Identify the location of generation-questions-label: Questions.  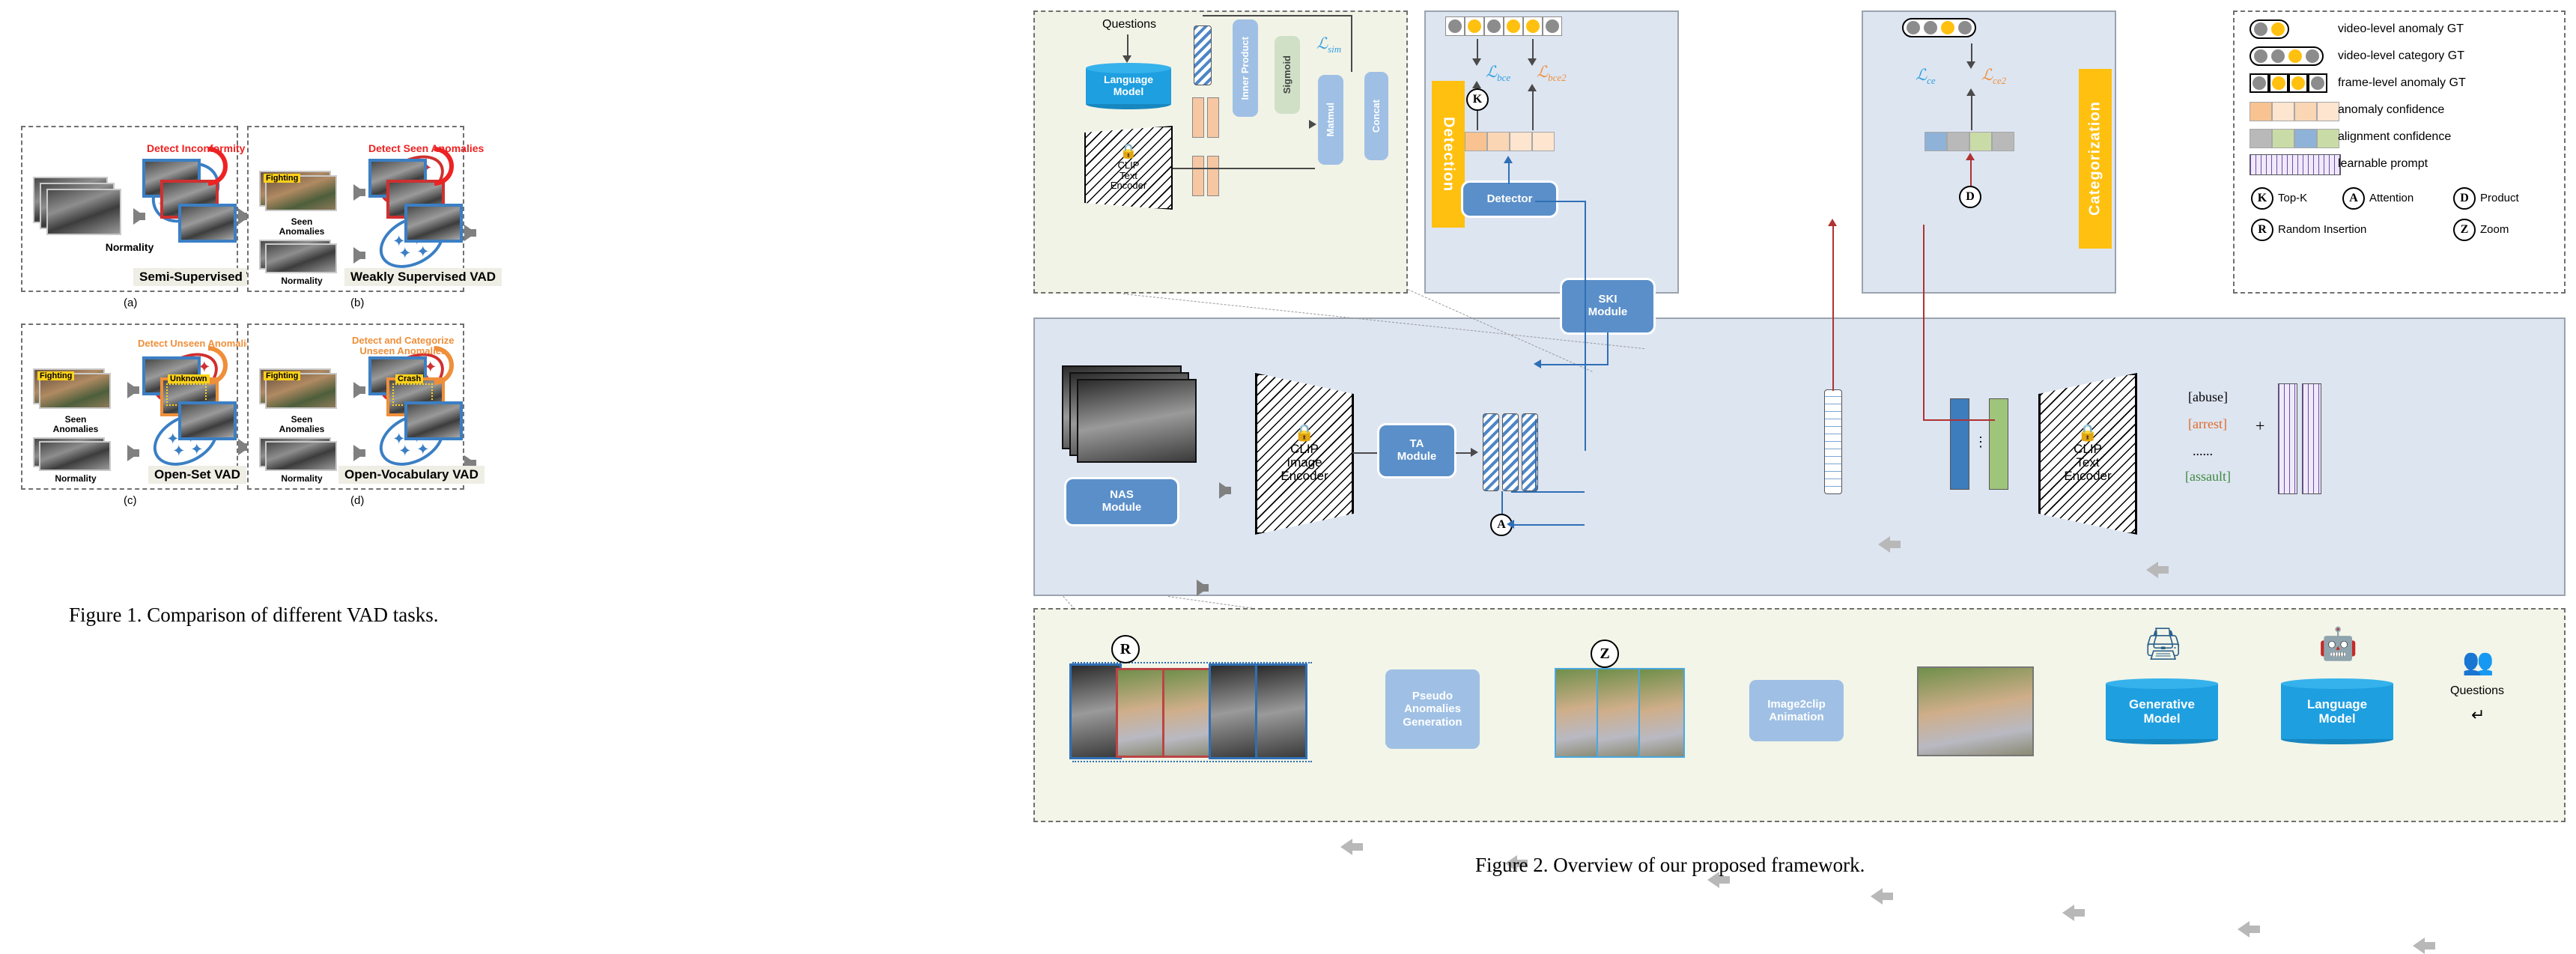
(2477, 691).